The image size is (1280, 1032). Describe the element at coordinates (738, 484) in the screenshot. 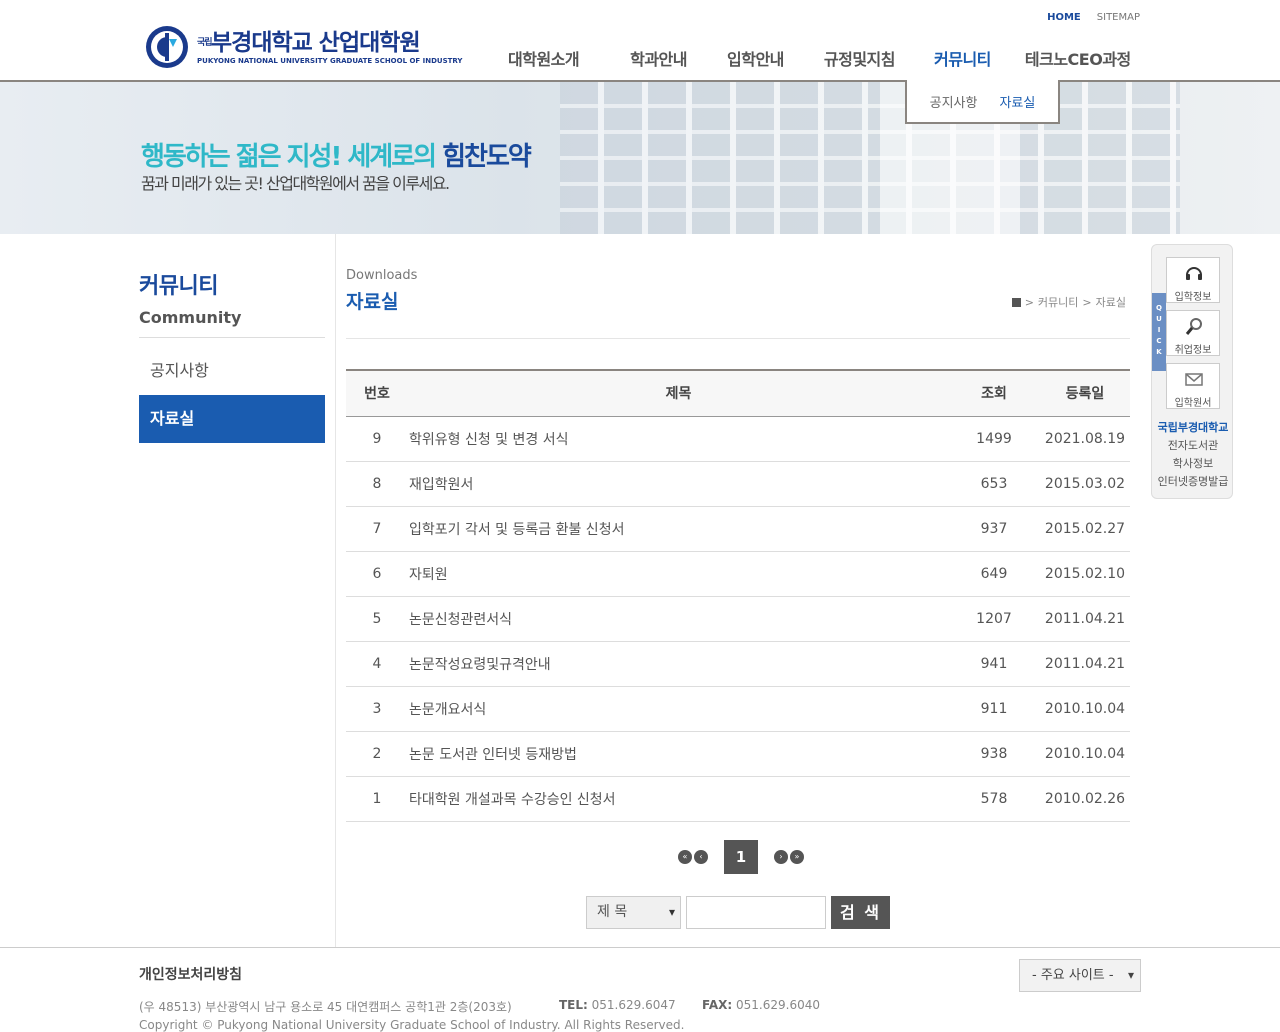

I see `table-row: 8 재입학원서 653 2015.03.02` at that location.